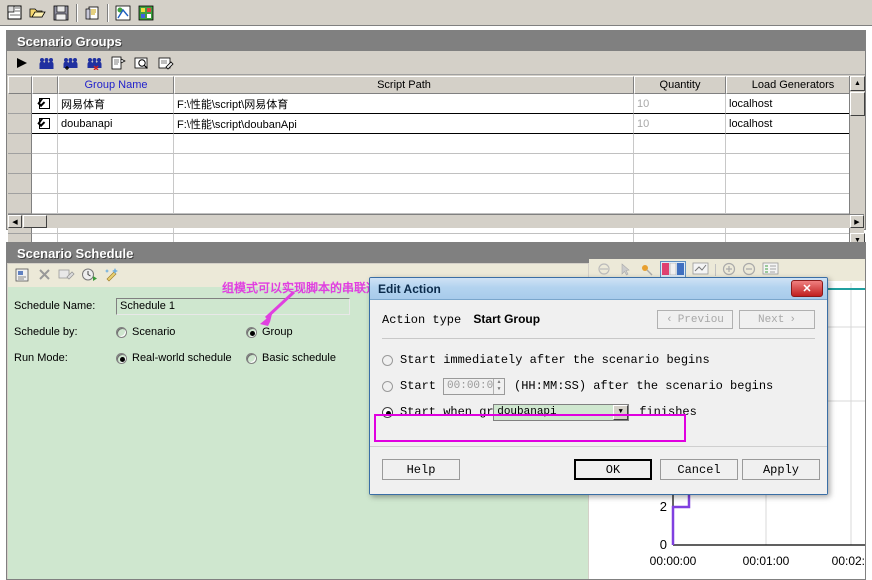  What do you see at coordinates (700, 270) in the screenshot?
I see `chart-view-icon` at bounding box center [700, 270].